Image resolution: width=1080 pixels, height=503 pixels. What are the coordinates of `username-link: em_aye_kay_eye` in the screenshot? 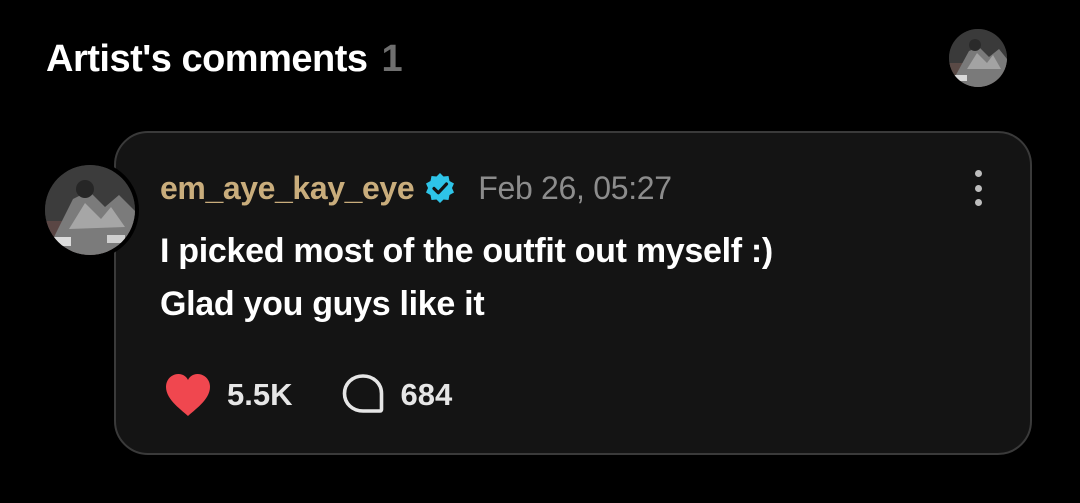 It's located at (287, 188).